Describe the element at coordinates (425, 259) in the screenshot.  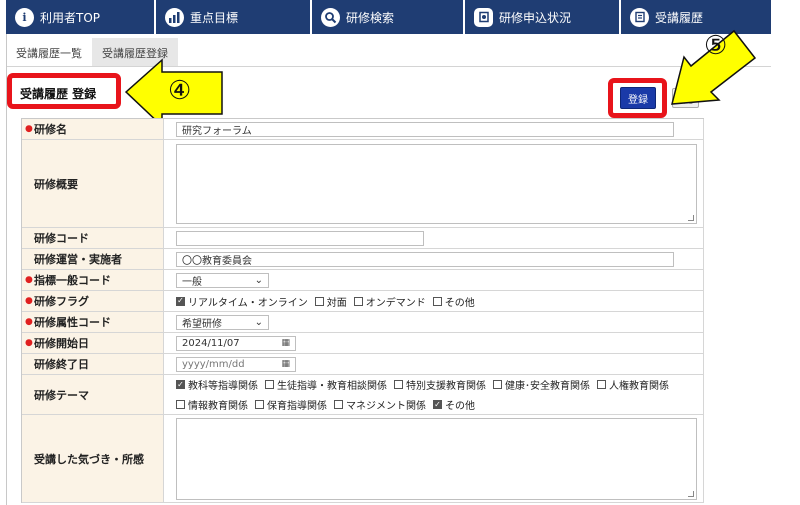
I see `organizer-input: 〇〇教育委員会` at that location.